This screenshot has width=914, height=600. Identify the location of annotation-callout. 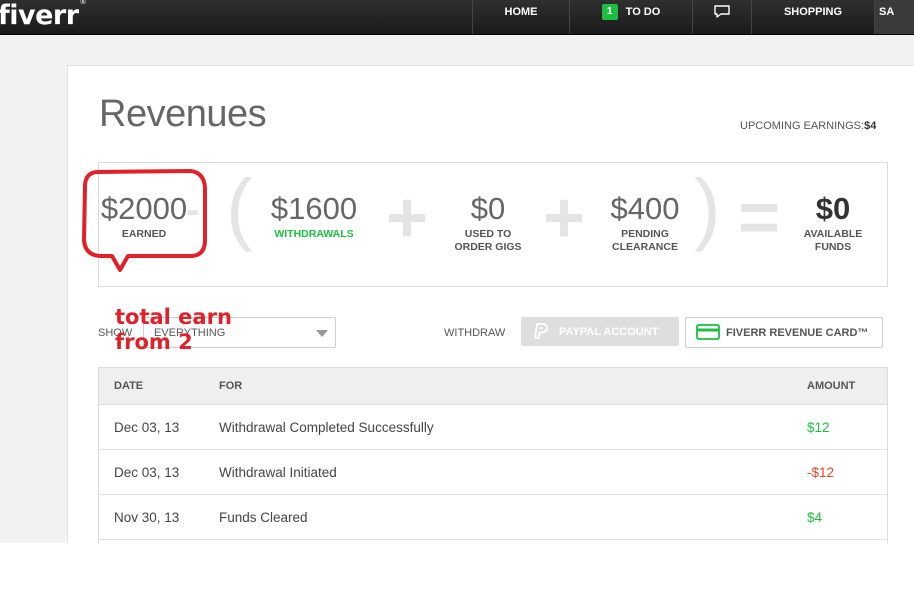
(144, 220).